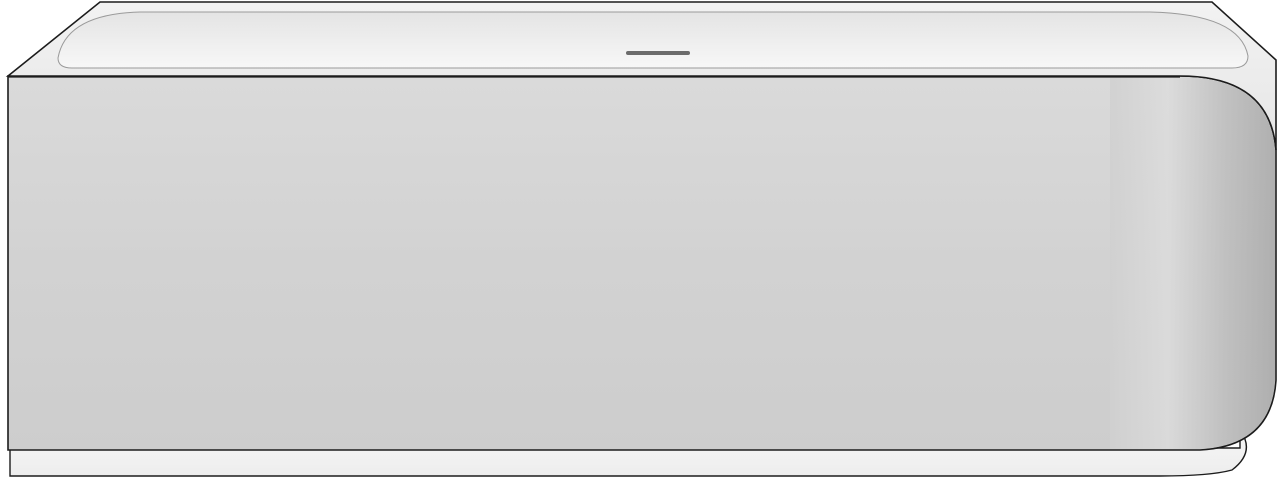  I want to click on overflow-drain, so click(658, 53).